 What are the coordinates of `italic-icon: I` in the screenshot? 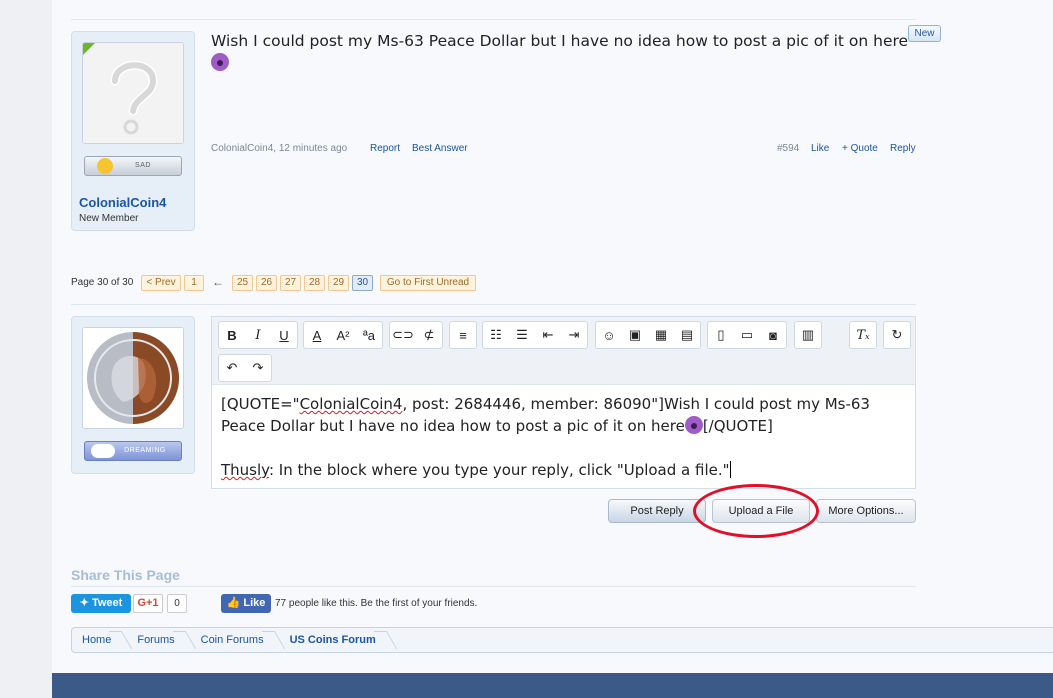 It's located at (258, 335).